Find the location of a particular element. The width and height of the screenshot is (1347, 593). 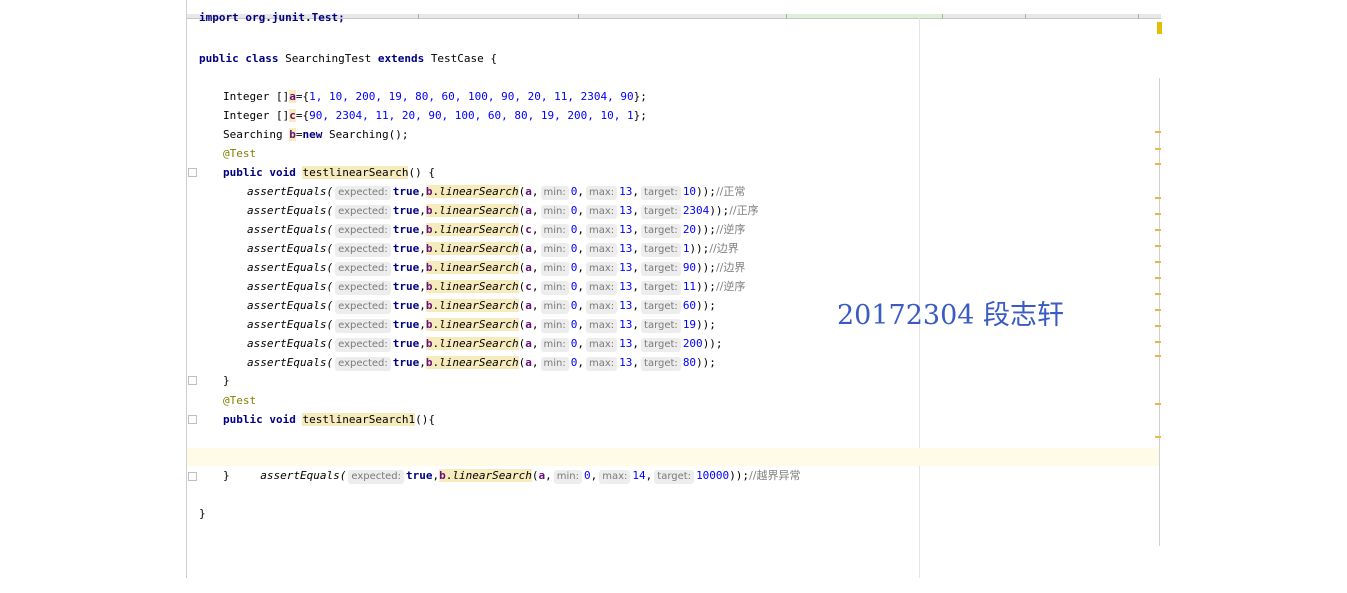

code-line-searching: Searching b=new Searching(); is located at coordinates (315, 135).